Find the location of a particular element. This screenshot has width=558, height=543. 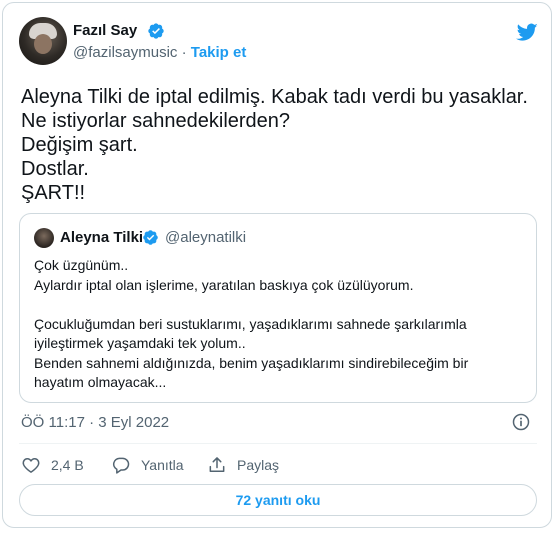

tweet-line: Değişim şart. is located at coordinates (79, 145).